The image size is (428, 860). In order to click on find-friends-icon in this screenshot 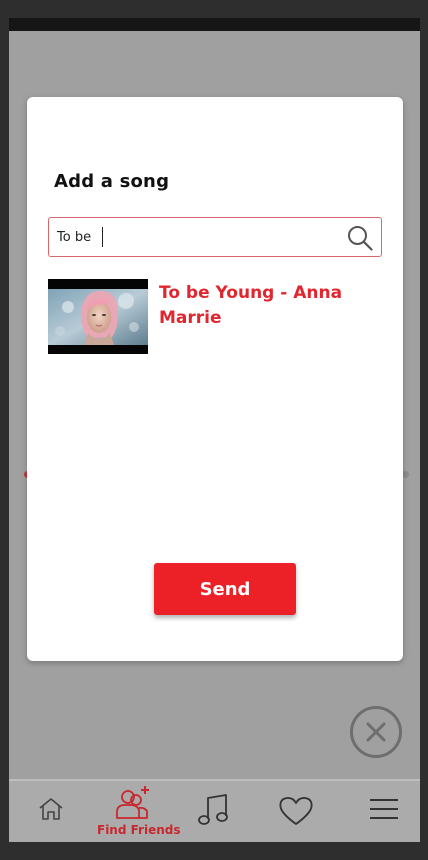, I will do `click(132, 802)`.